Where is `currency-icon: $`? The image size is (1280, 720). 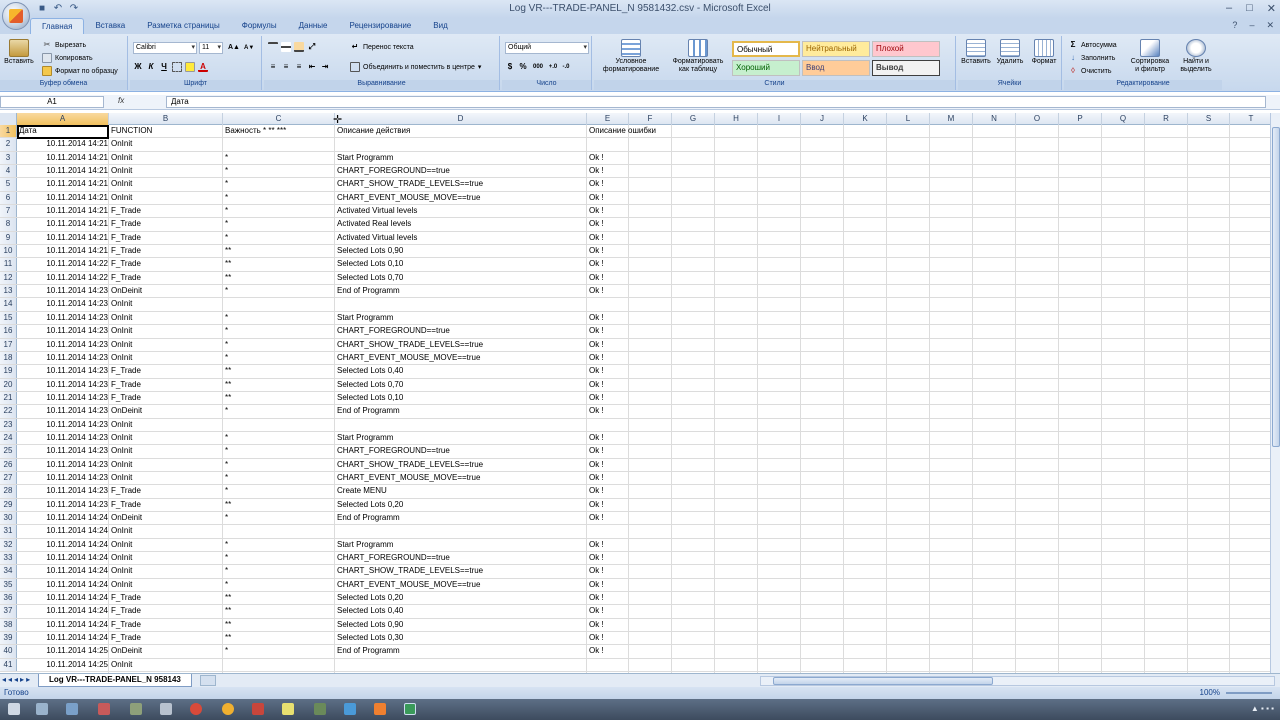
currency-icon: $ is located at coordinates (510, 67).